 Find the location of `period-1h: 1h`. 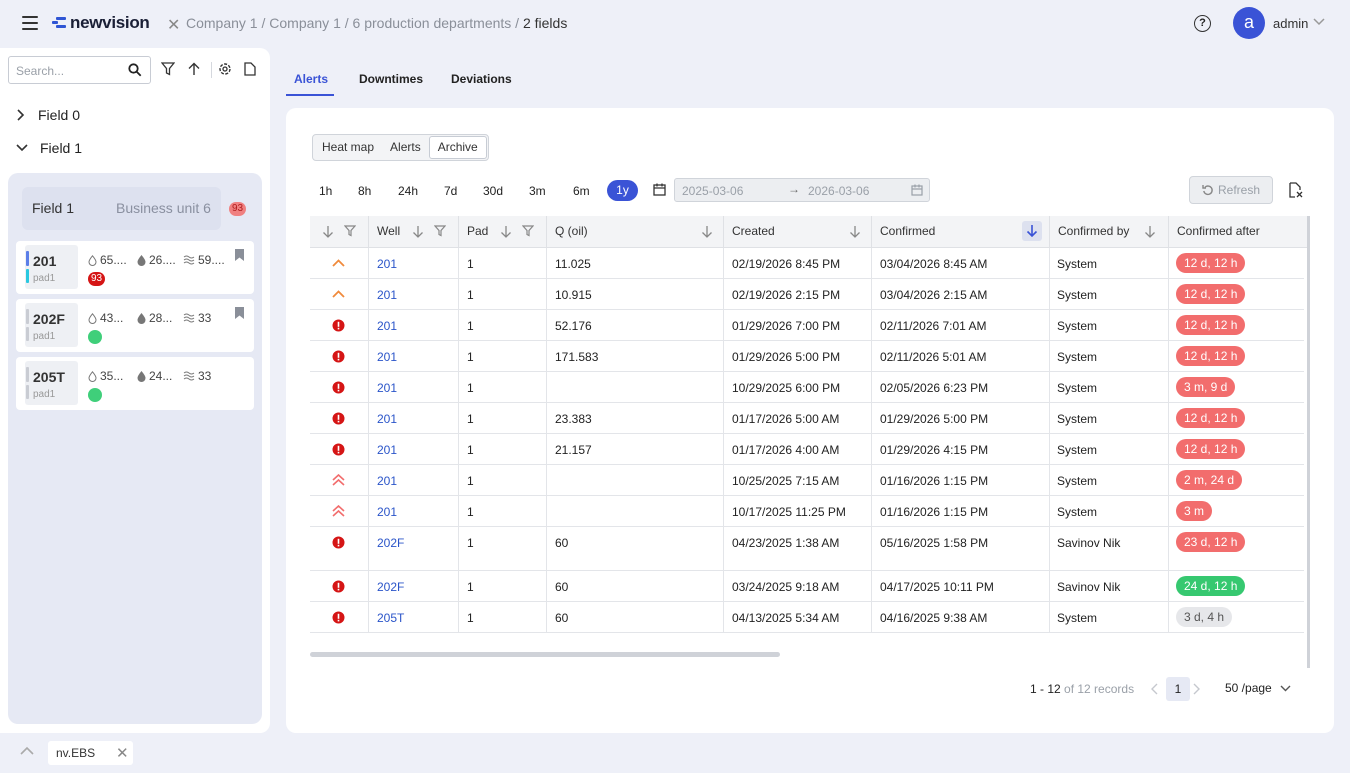

period-1h: 1h is located at coordinates (325, 191).